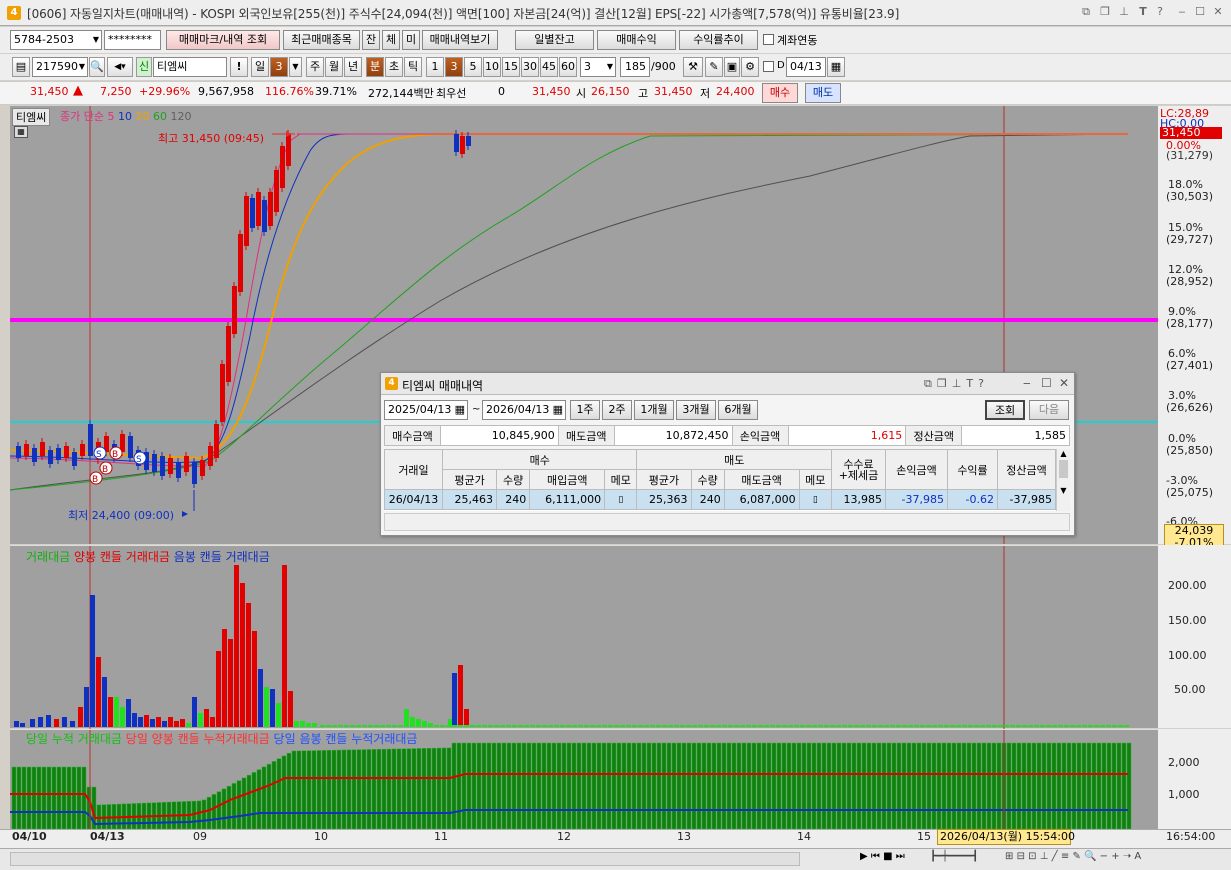 This screenshot has height=870, width=1231. I want to click on layout-icon: ⊞, so click(1009, 856).